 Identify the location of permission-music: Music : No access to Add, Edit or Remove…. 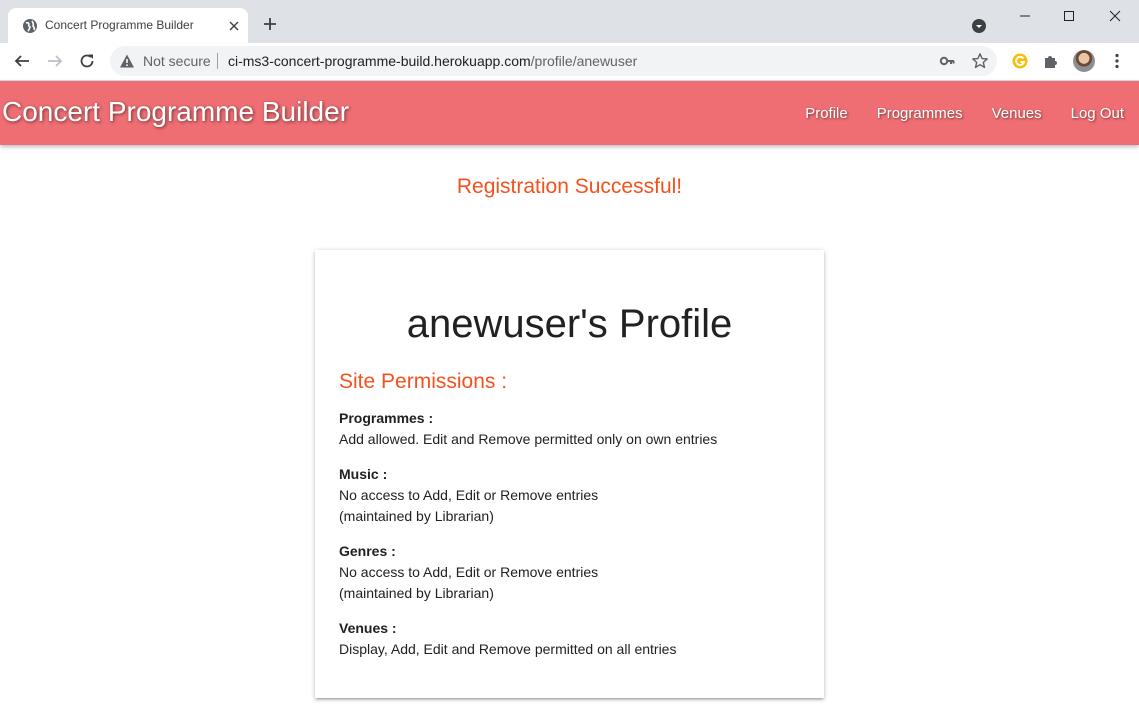
(574, 495).